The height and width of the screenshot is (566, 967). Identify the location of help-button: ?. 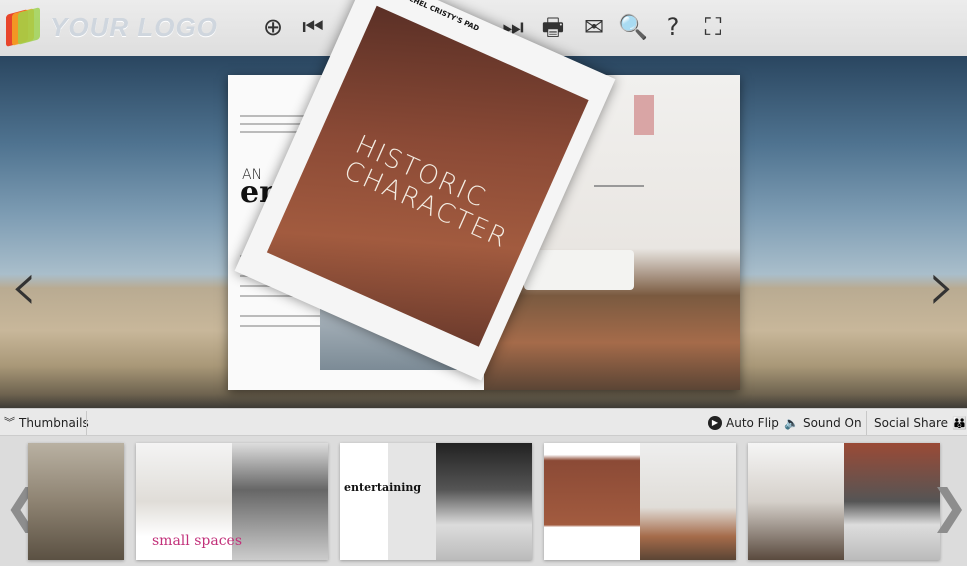
(673, 27).